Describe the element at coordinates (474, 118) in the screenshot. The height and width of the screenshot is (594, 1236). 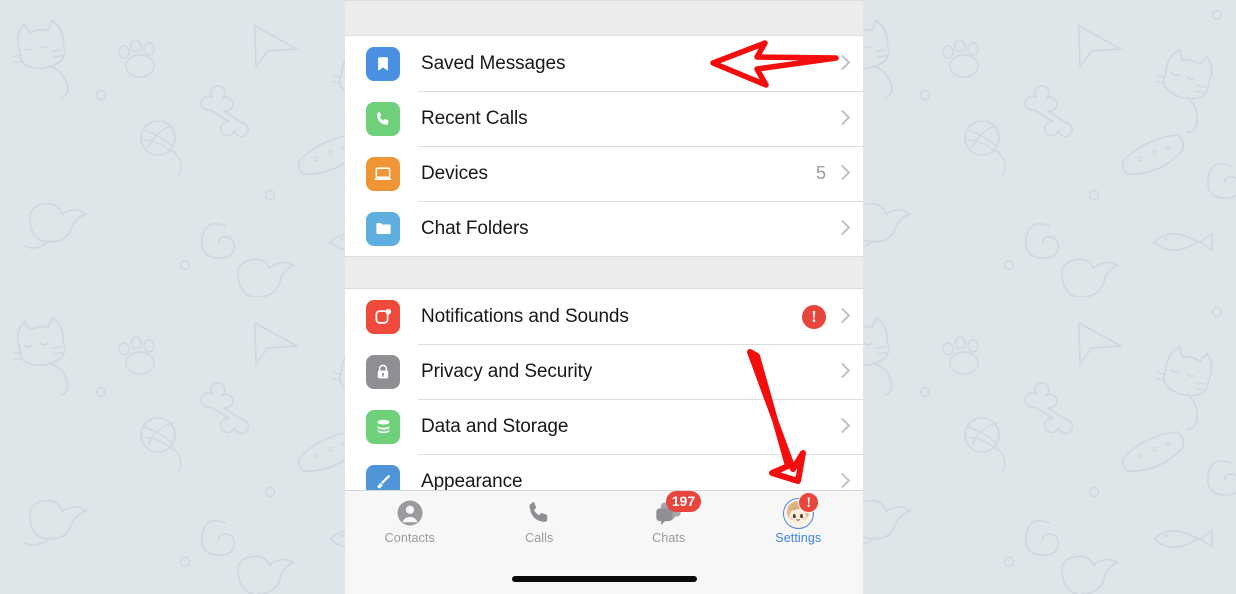
I see `settings-row-label: Recent Calls` at that location.